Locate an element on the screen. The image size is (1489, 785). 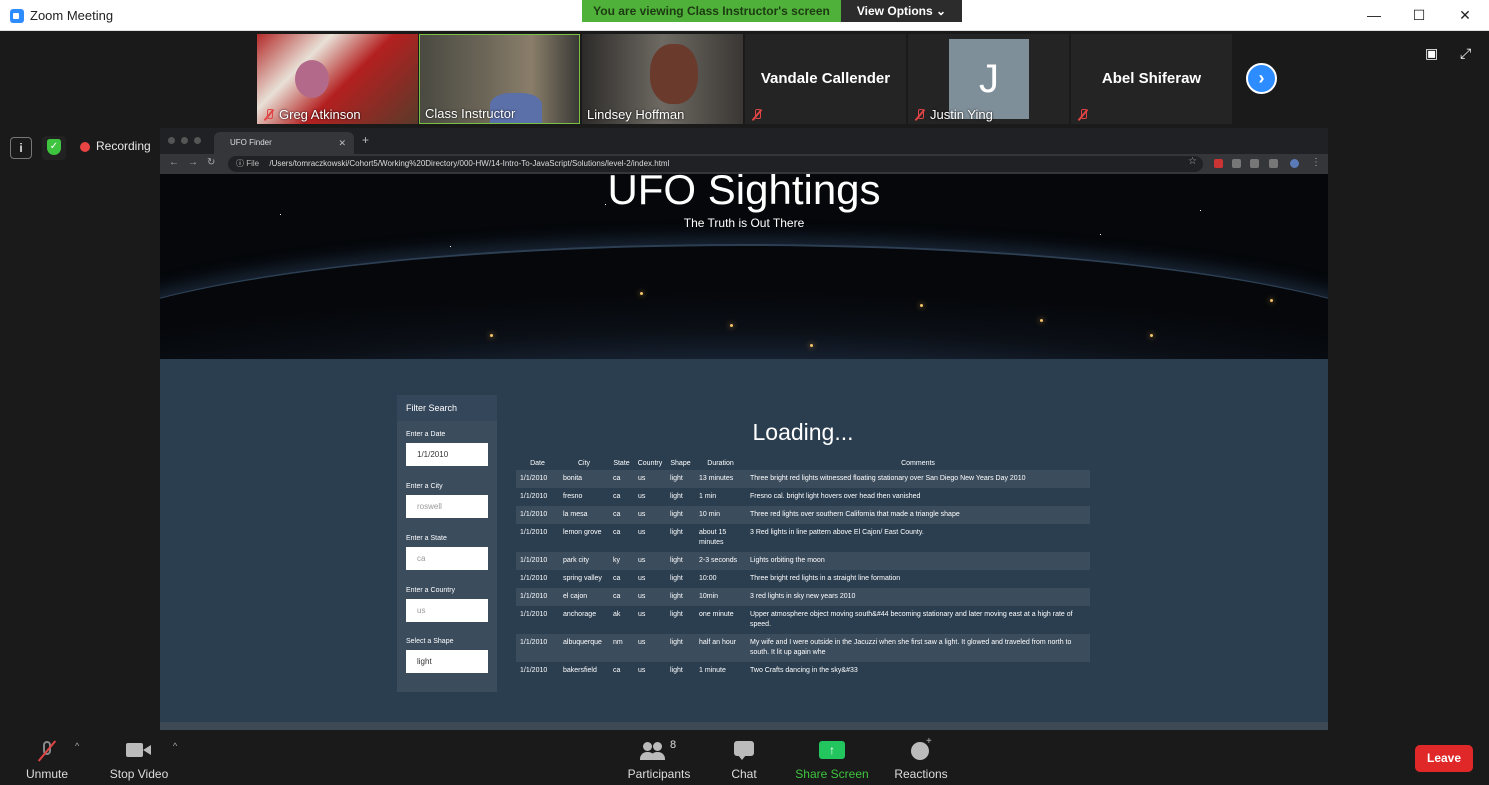
participant-tile-greg: Greg Atkinson is located at coordinates (337, 79).